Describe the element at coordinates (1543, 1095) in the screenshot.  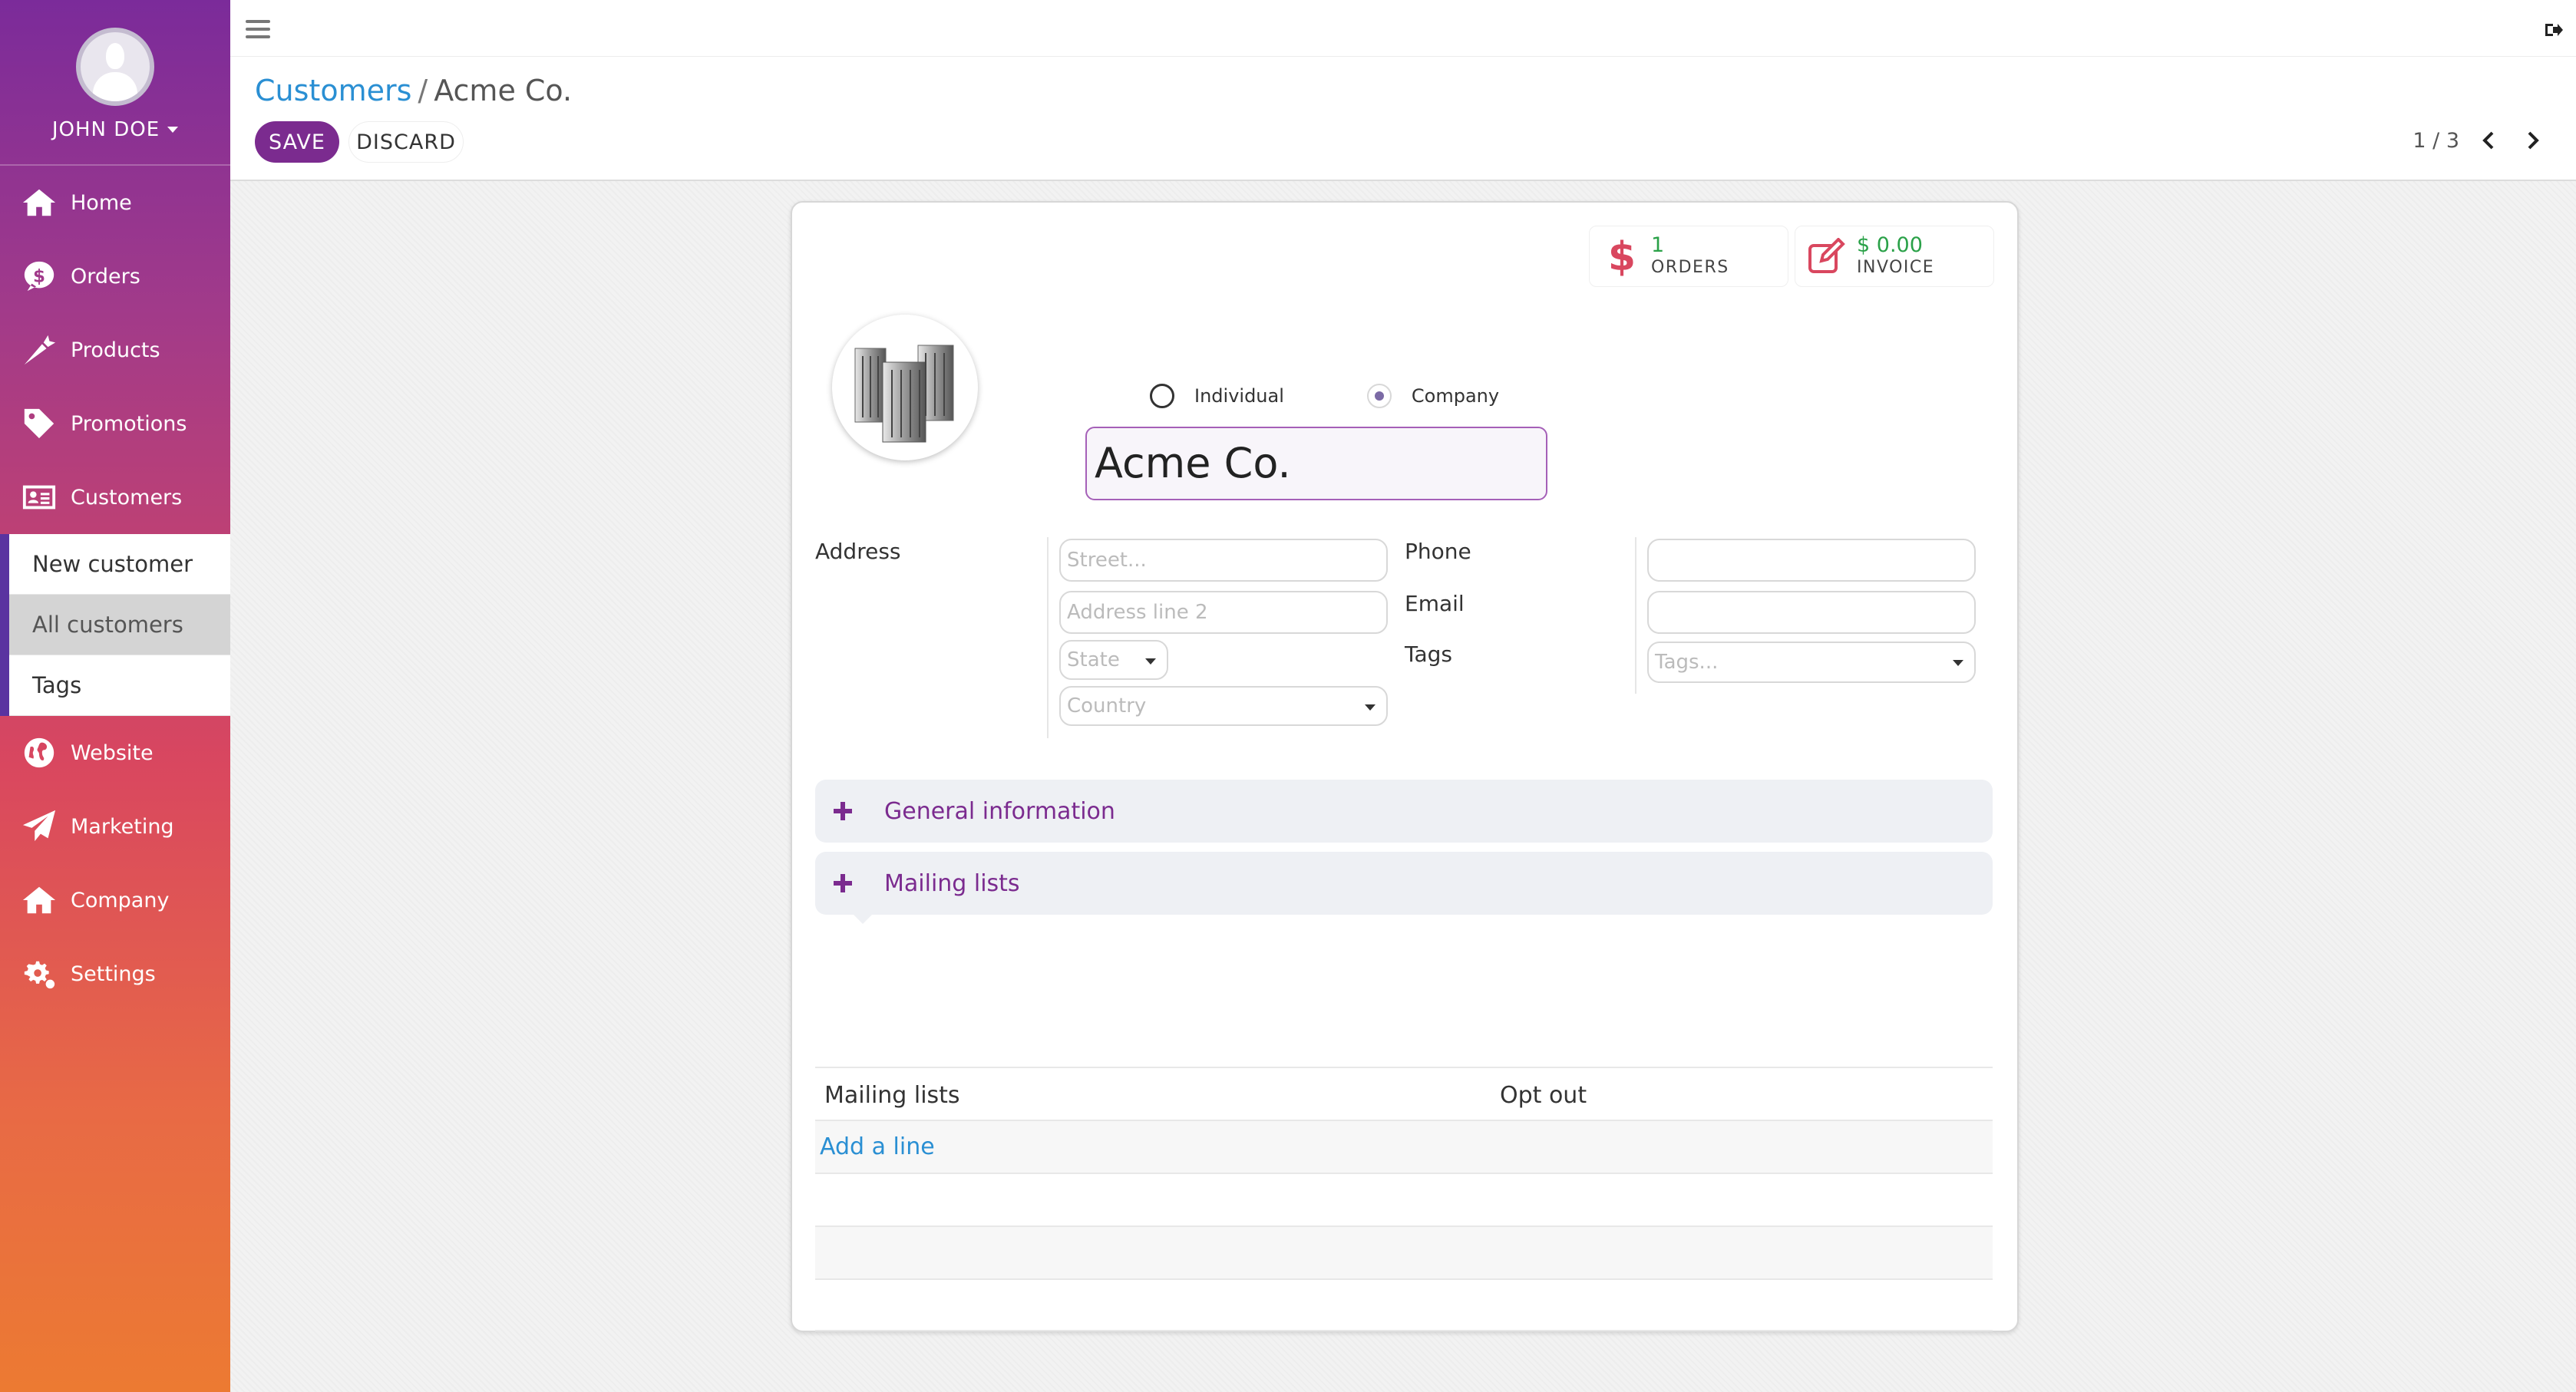
I see `column-header-opt-out: Opt out` at that location.